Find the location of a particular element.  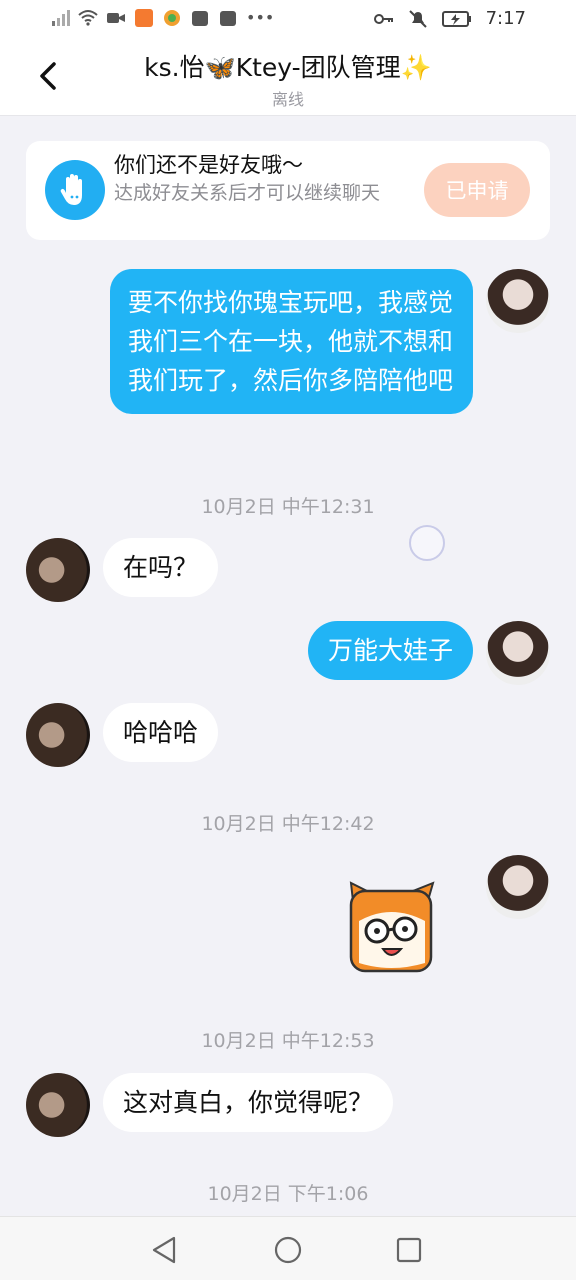

notice-description: 达成好友关系后才可以继续聊天 is located at coordinates (247, 193).